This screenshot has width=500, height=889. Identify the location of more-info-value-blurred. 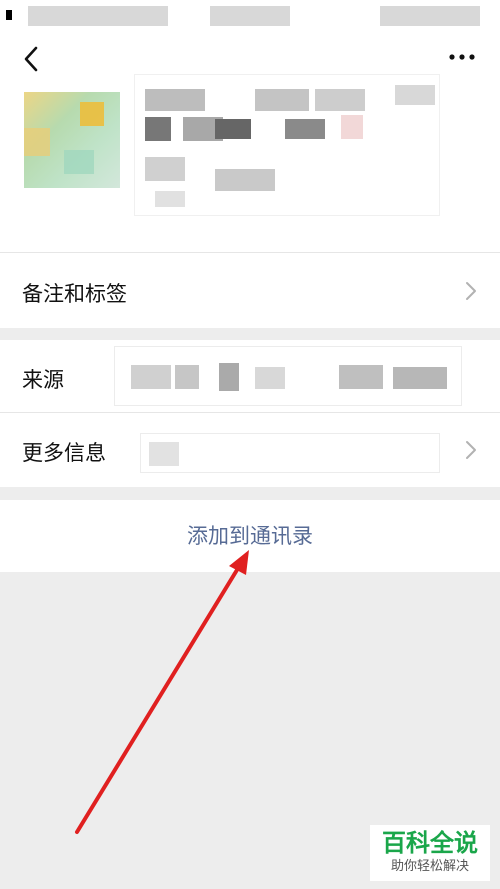
(290, 453).